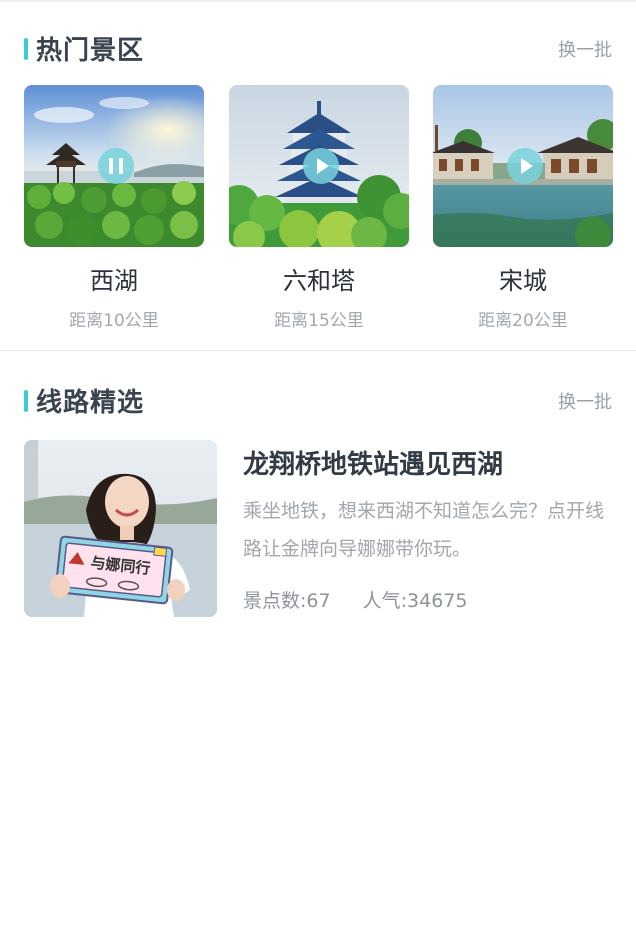 Image resolution: width=636 pixels, height=928 pixels. What do you see at coordinates (523, 281) in the screenshot?
I see `spot-name: 宋城` at bounding box center [523, 281].